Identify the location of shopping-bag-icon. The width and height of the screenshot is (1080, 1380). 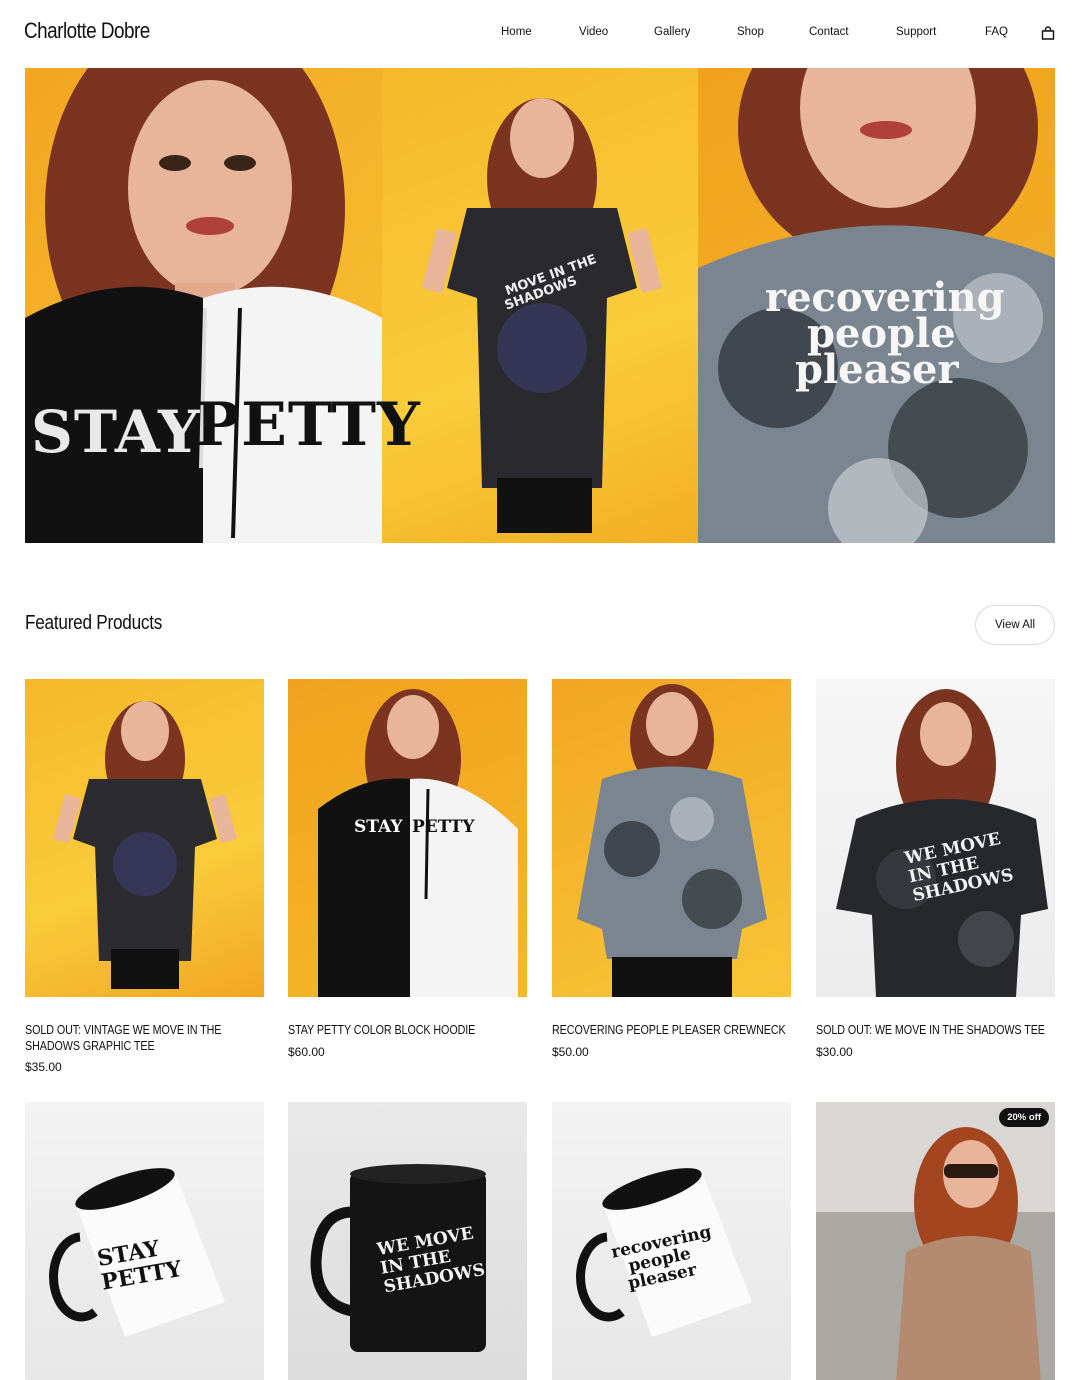
(1048, 33).